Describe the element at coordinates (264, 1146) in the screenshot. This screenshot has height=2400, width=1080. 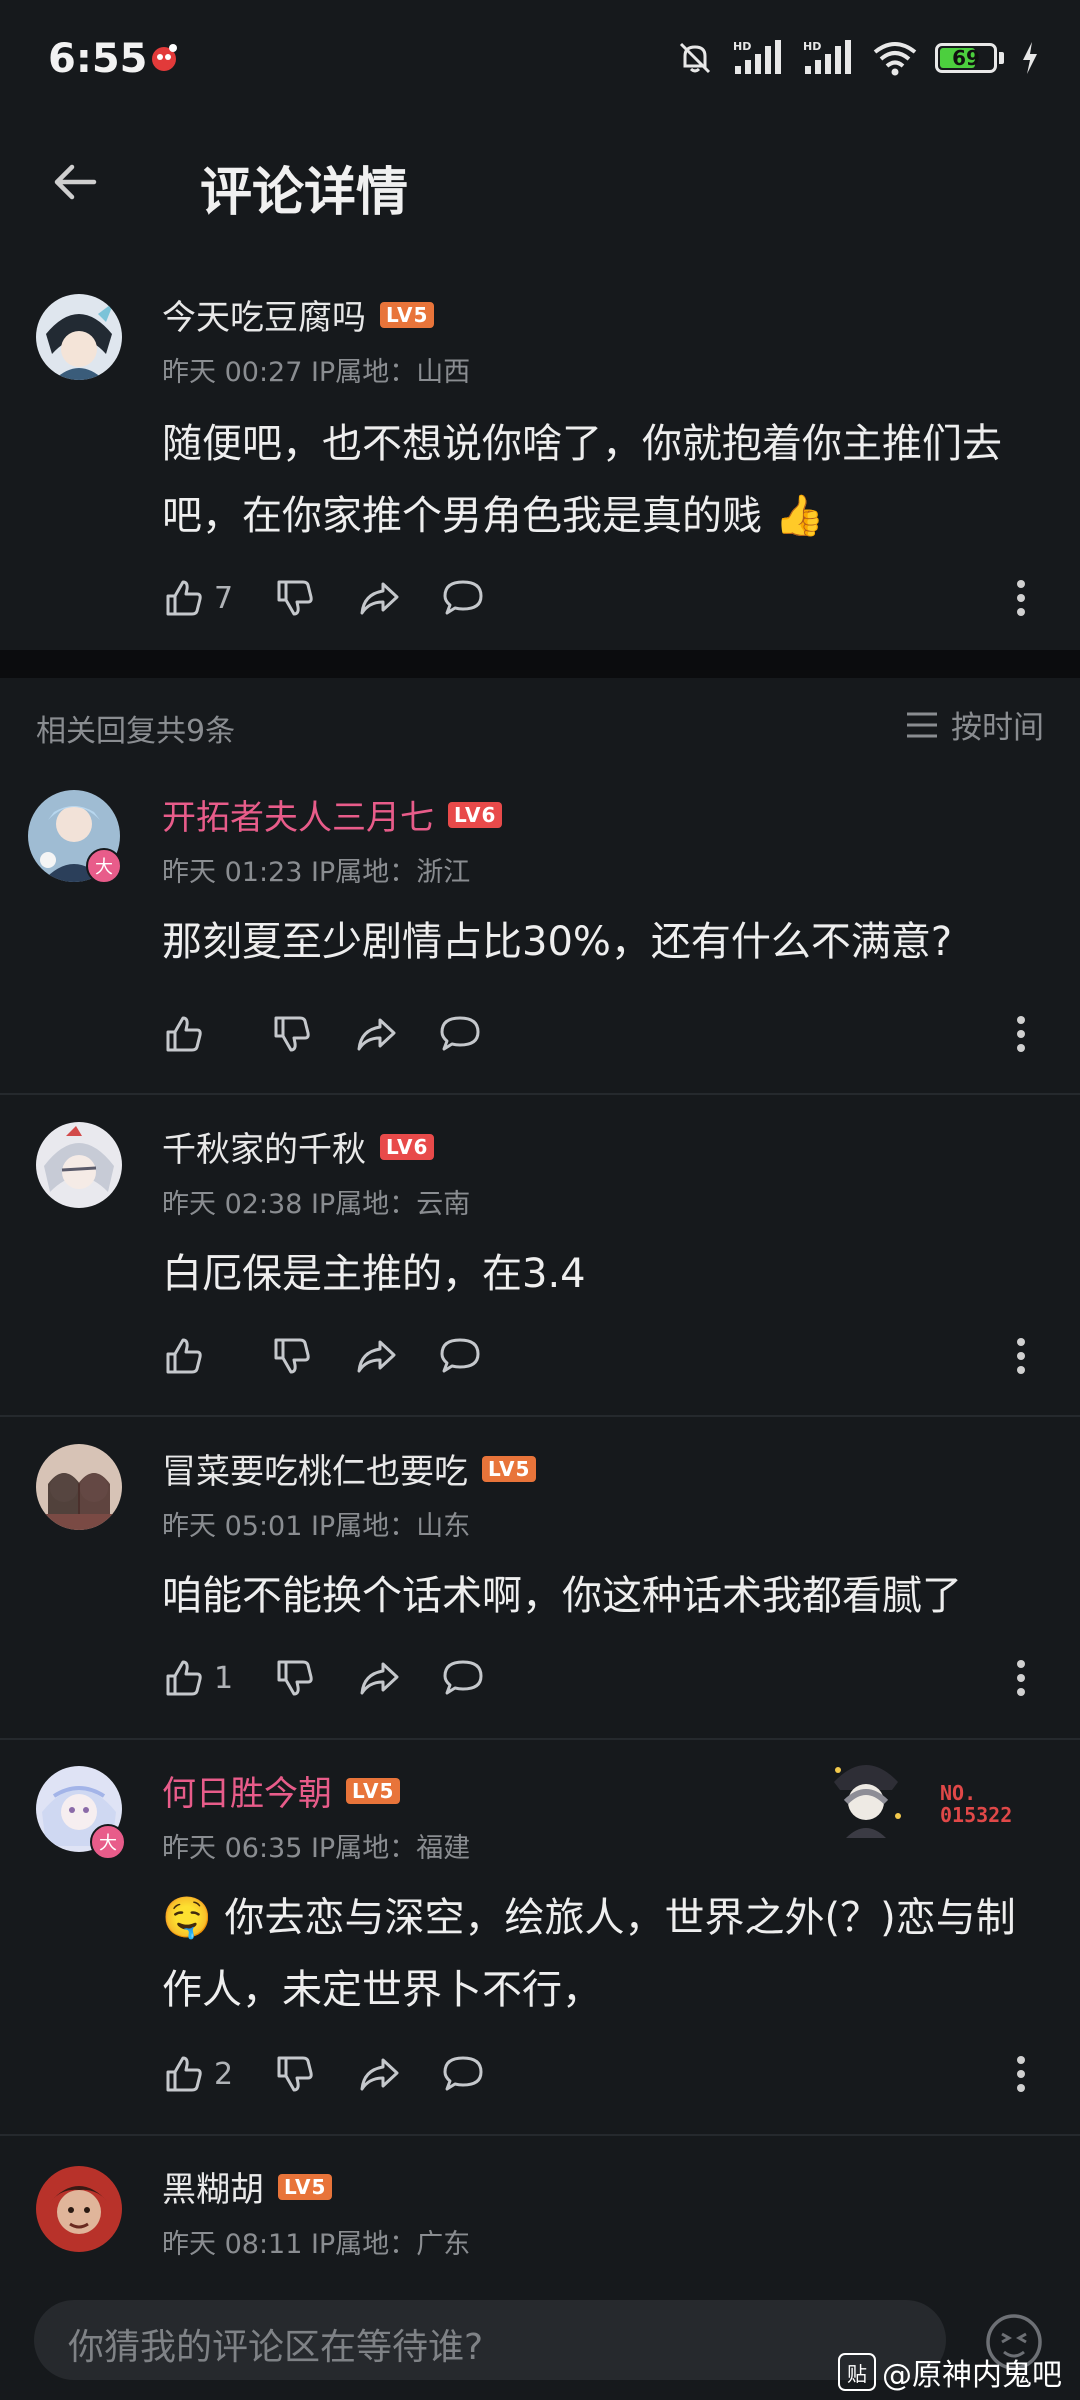
I see `username-text: 千秋家的千秋` at that location.